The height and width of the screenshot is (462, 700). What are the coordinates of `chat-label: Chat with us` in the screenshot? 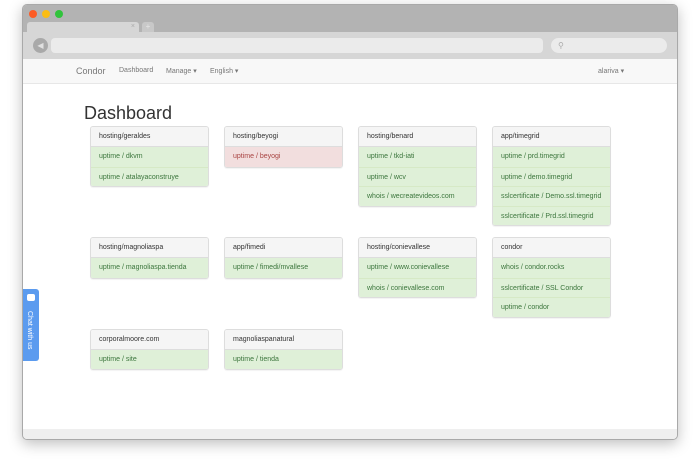 It's located at (29, 330).